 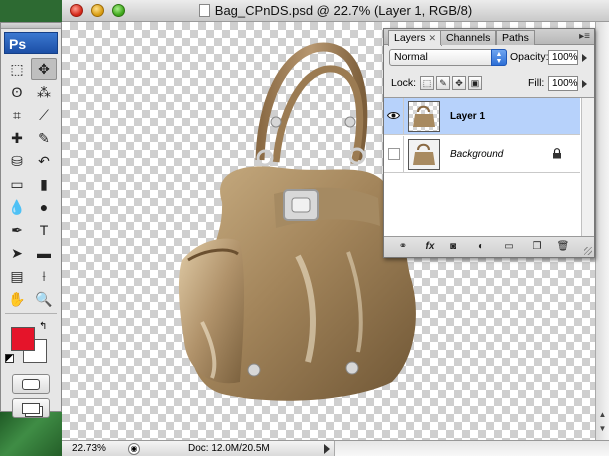 I want to click on lock-label: Lock:, so click(x=404, y=83).